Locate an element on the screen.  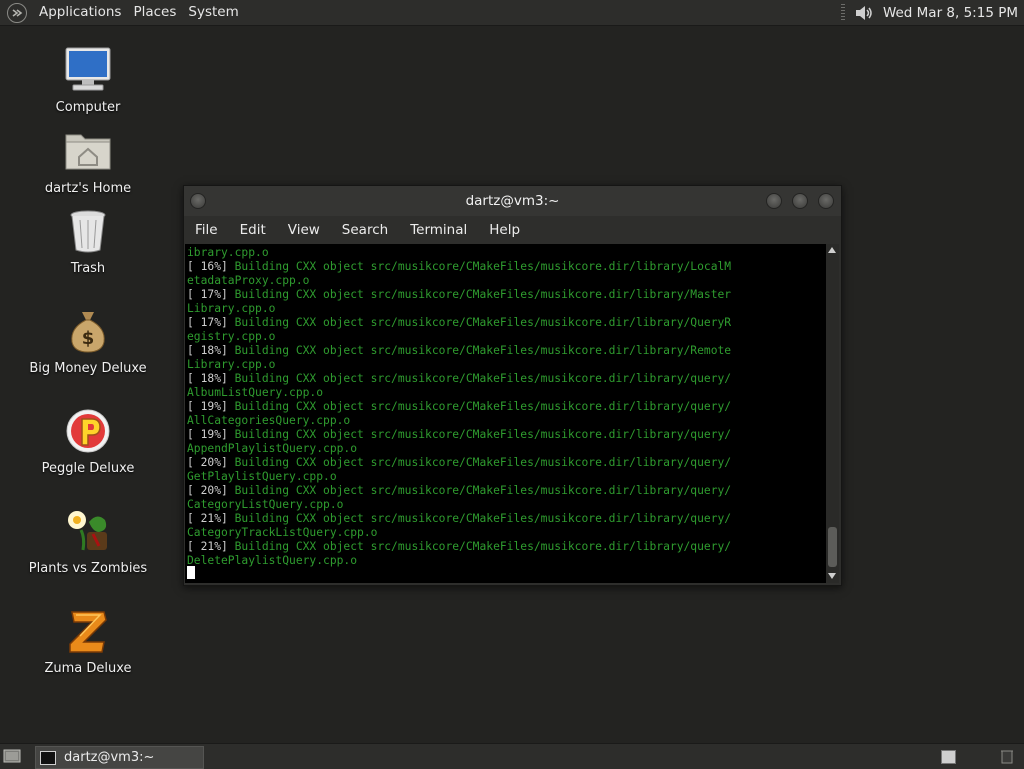
desktop-icon-plants-vs-zombies: Plants vs Zombies is located at coordinates (88, 540).